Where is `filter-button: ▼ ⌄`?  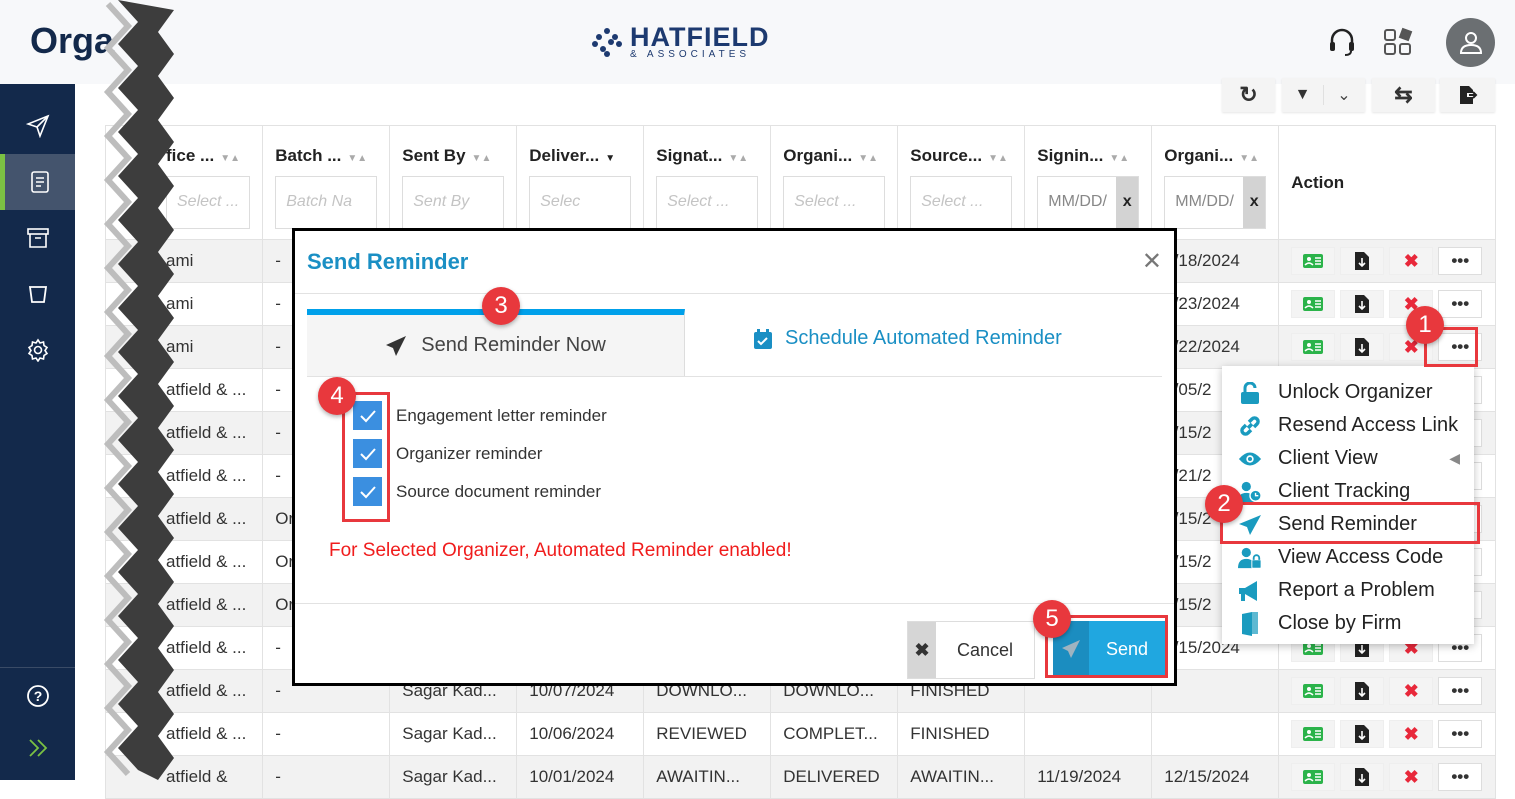 filter-button: ▼ ⌄ is located at coordinates (1323, 95).